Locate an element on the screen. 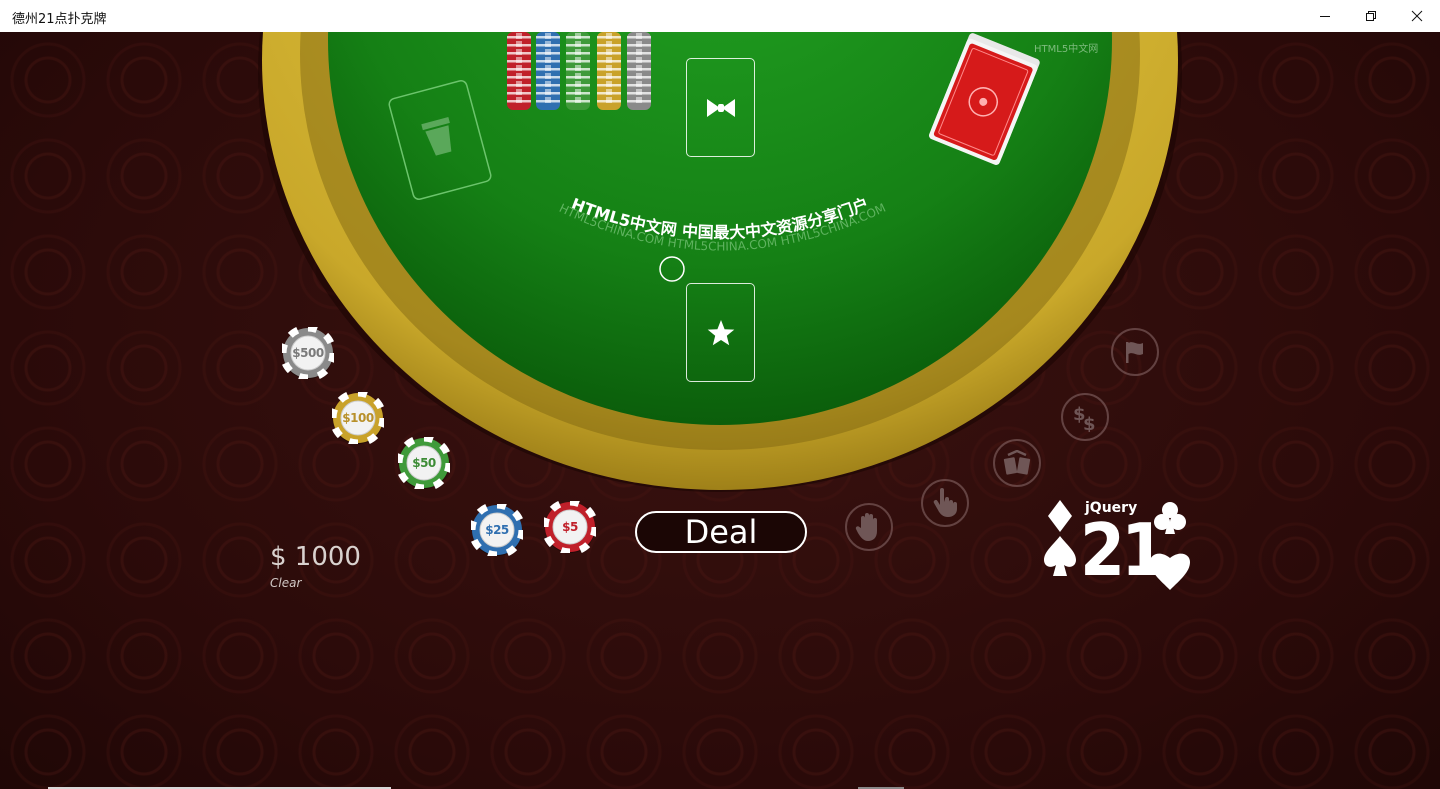 The width and height of the screenshot is (1440, 789). bowtie-icon is located at coordinates (720, 107).